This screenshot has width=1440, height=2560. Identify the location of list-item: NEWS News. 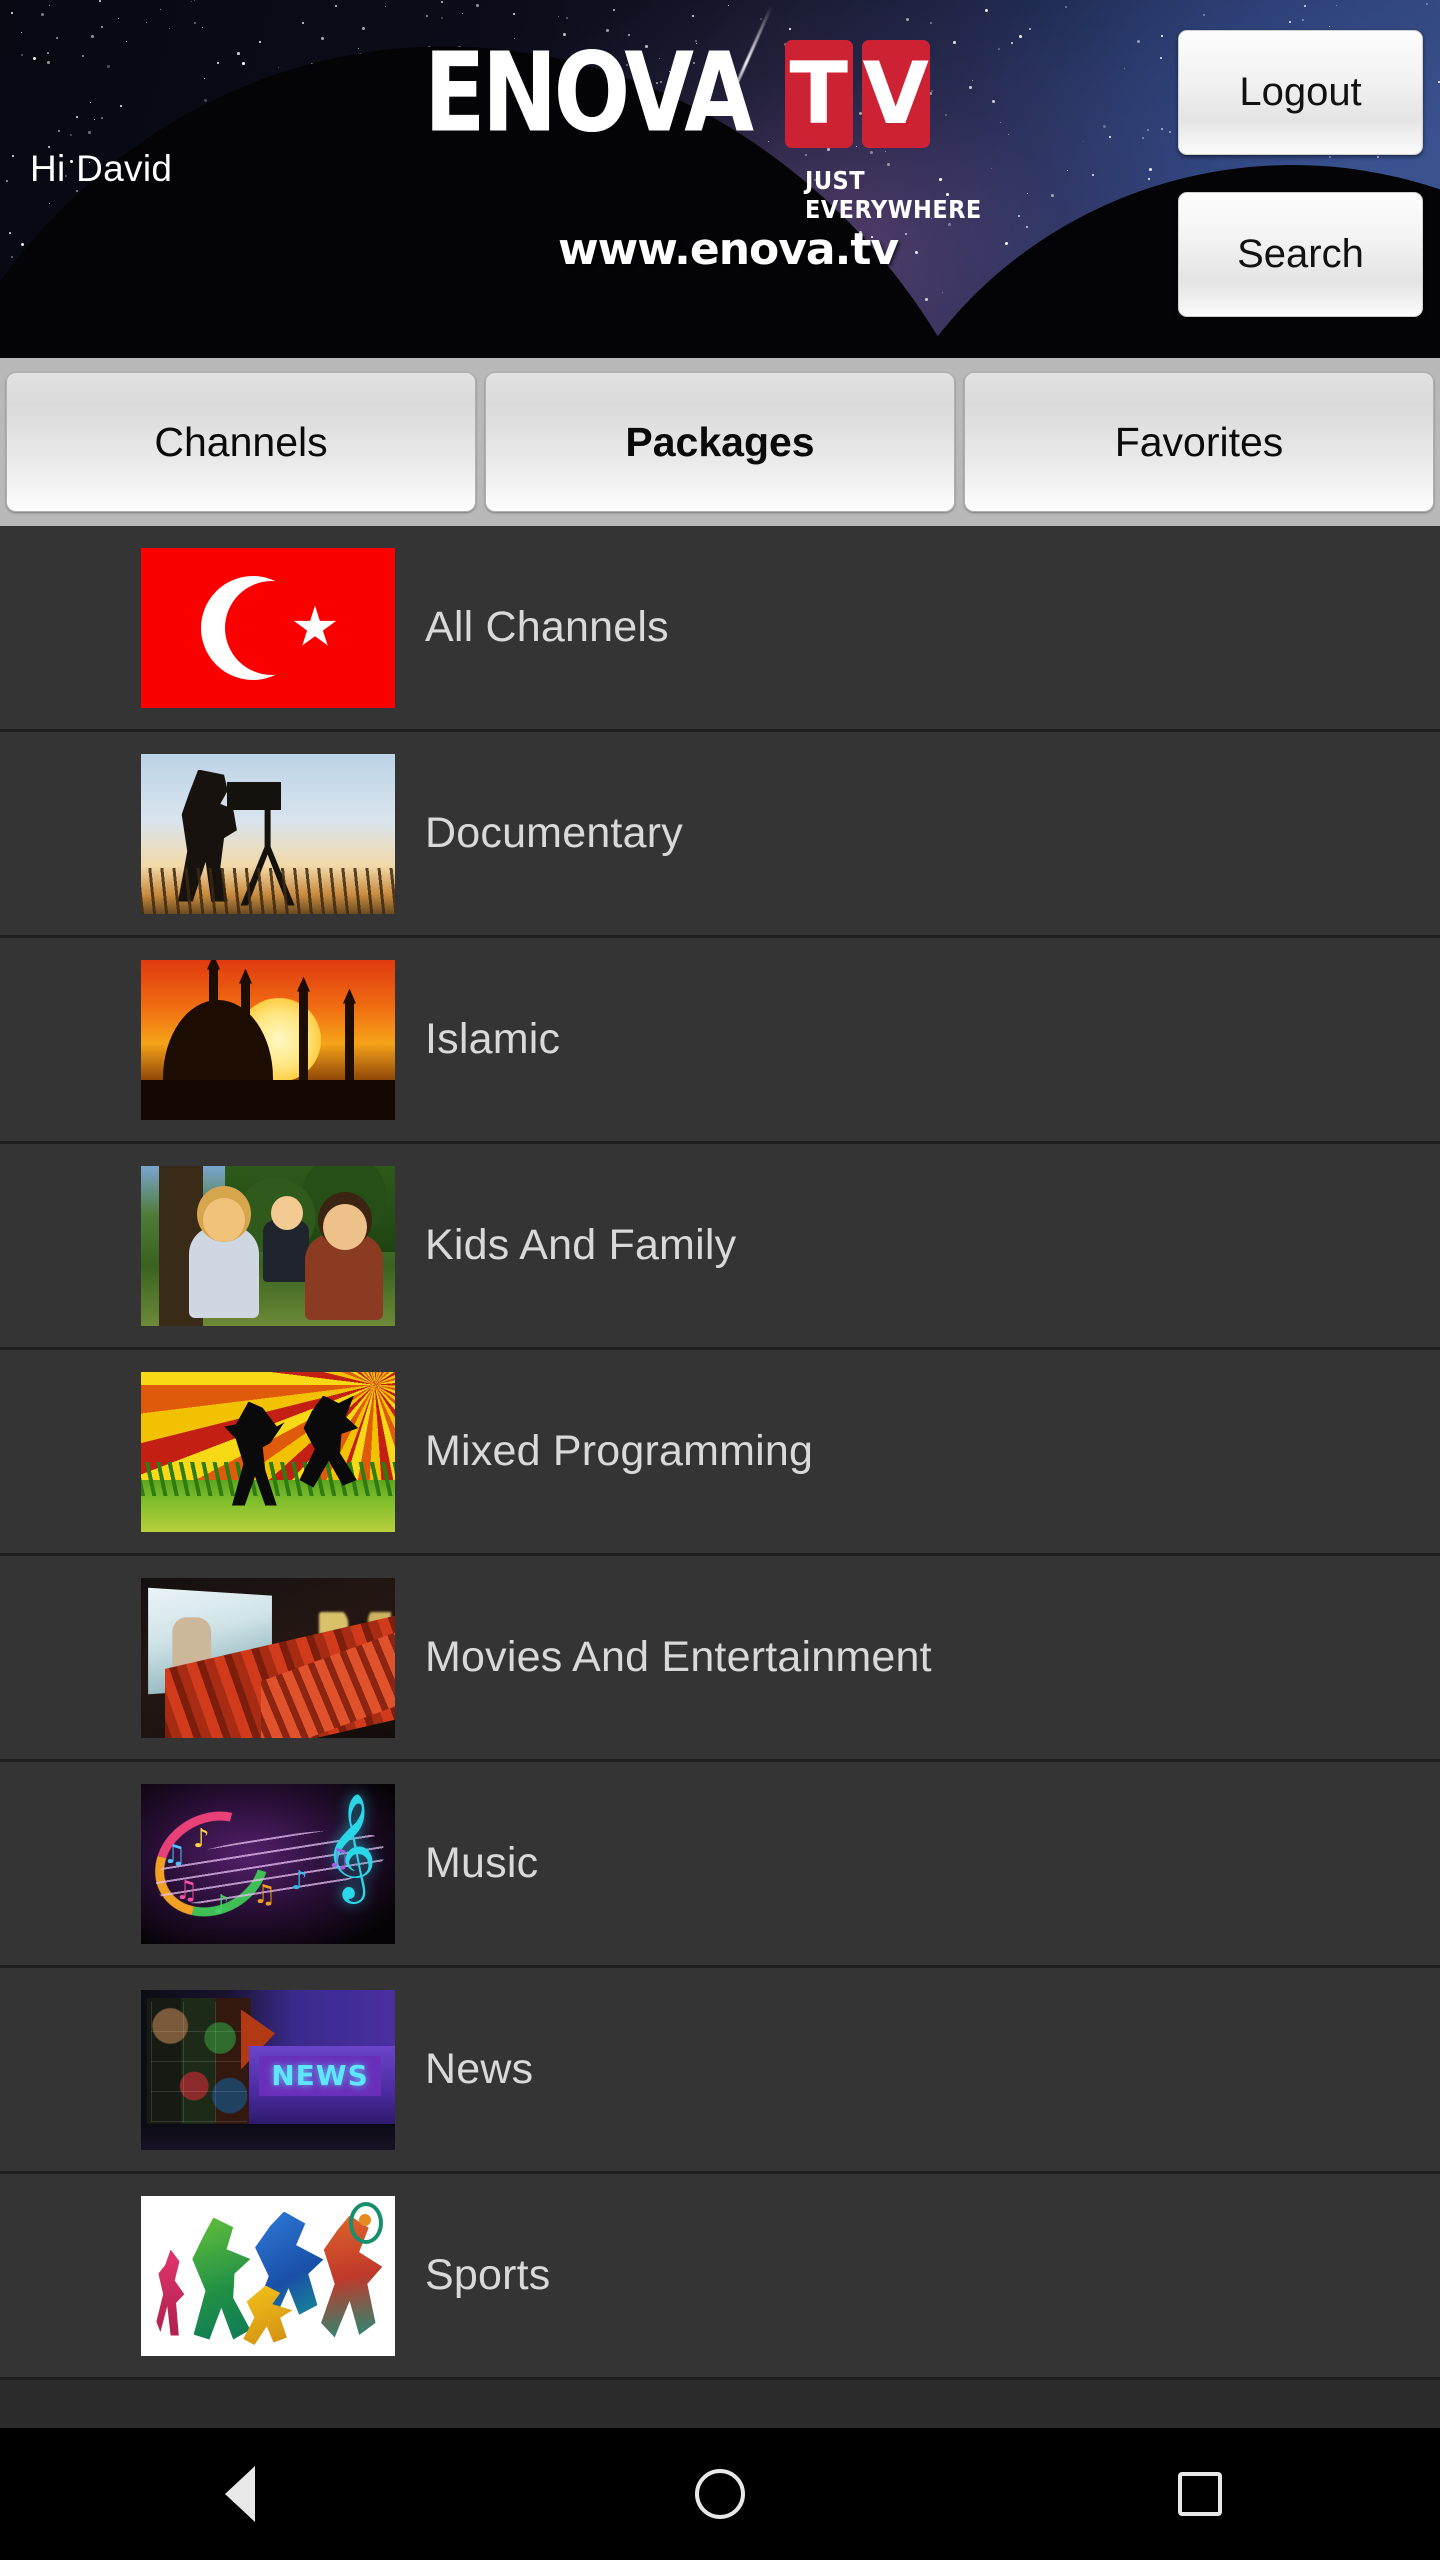
(720, 2071).